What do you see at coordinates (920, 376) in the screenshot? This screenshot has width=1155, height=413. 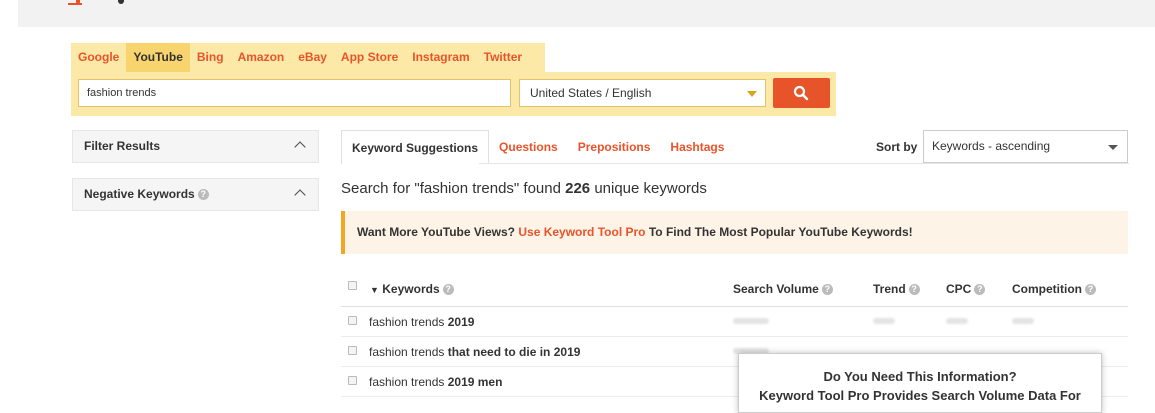 I see `popup-title: Do You Need This Information?` at bounding box center [920, 376].